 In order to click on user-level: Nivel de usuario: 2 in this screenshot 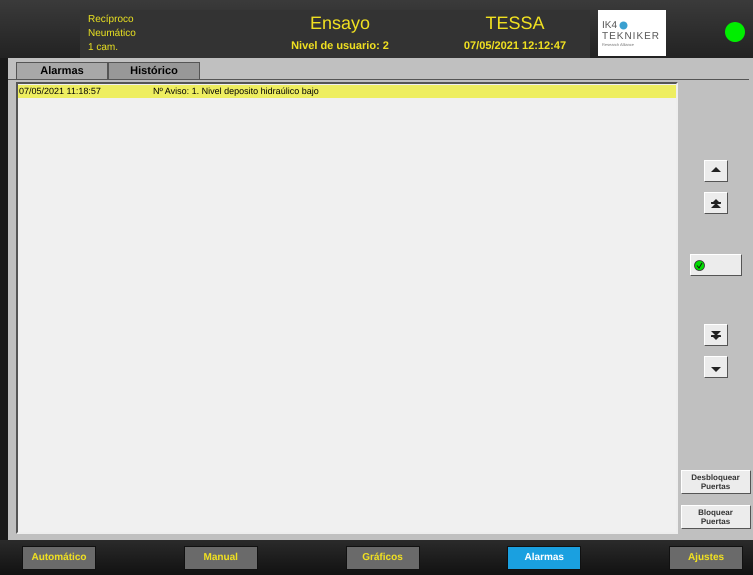, I will do `click(340, 46)`.